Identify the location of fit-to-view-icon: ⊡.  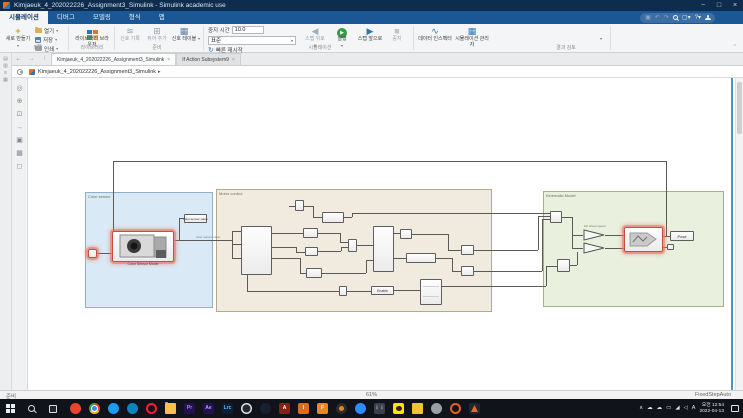
(19, 114).